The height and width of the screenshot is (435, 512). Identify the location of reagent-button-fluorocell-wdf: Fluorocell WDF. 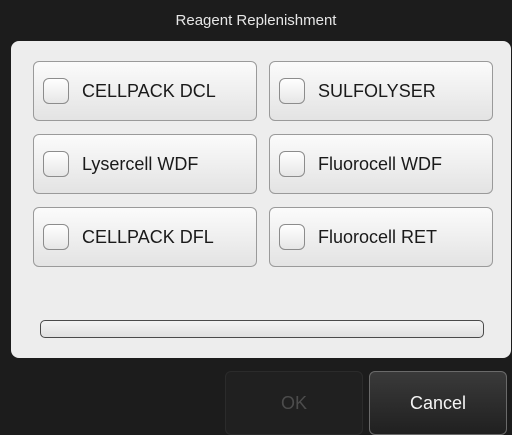
(381, 164).